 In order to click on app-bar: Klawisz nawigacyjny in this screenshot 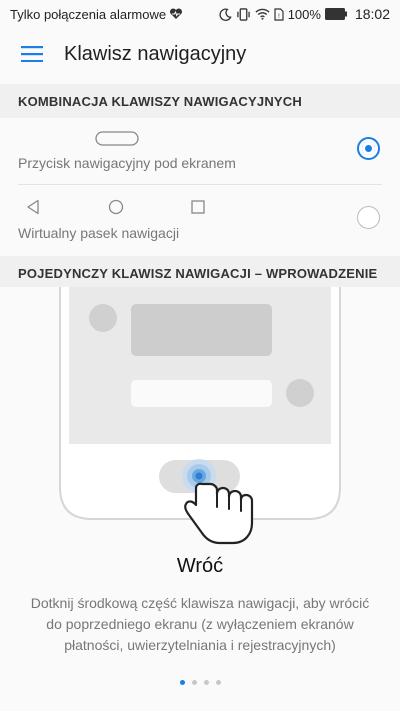, I will do `click(200, 54)`.